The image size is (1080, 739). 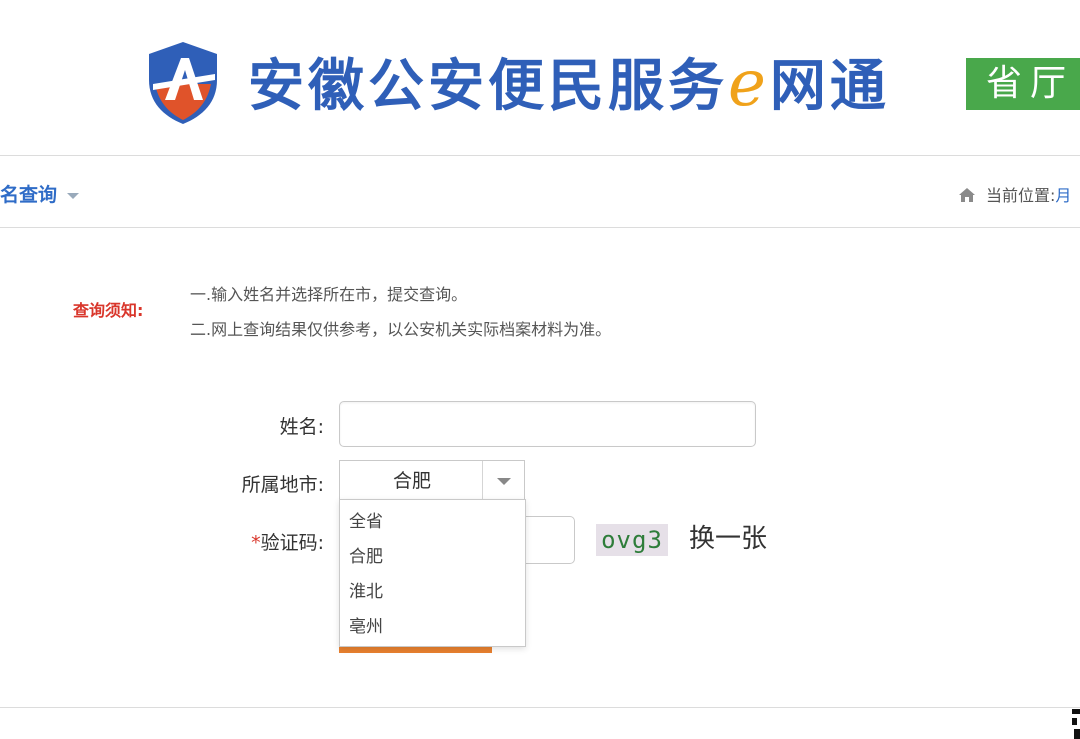 What do you see at coordinates (1063, 195) in the screenshot?
I see `breadcrumb-link: 月` at bounding box center [1063, 195].